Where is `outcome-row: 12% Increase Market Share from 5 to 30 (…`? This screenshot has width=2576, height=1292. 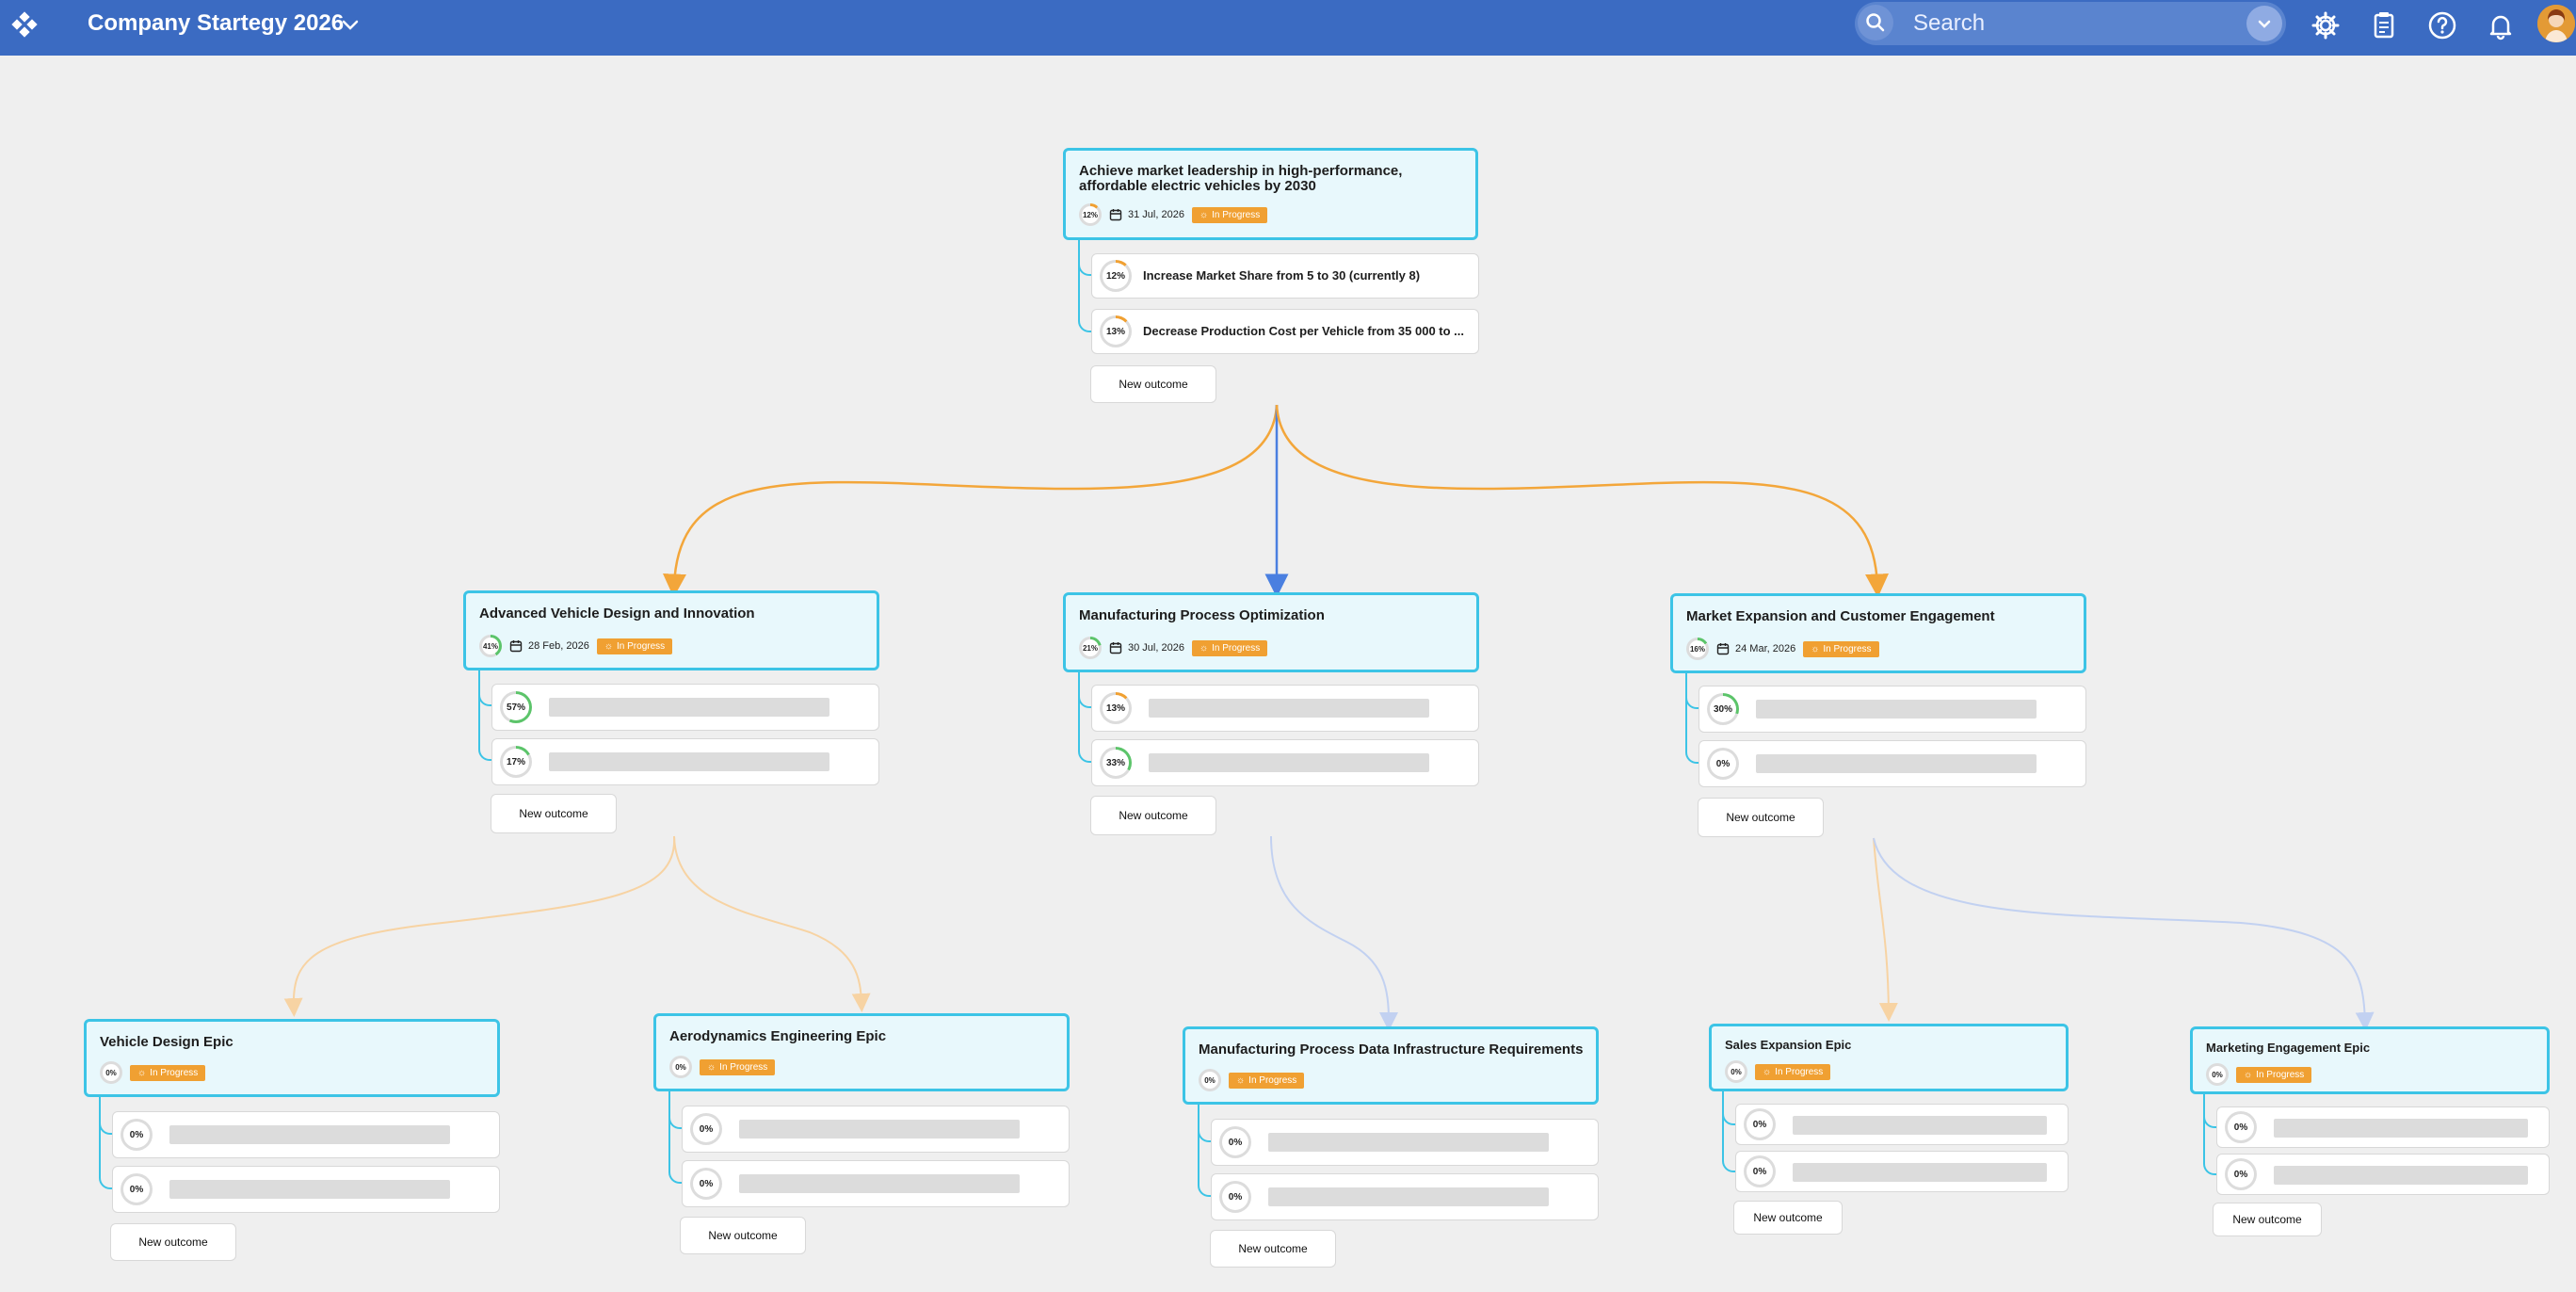 outcome-row: 12% Increase Market Share from 5 to 30 (… is located at coordinates (1285, 276).